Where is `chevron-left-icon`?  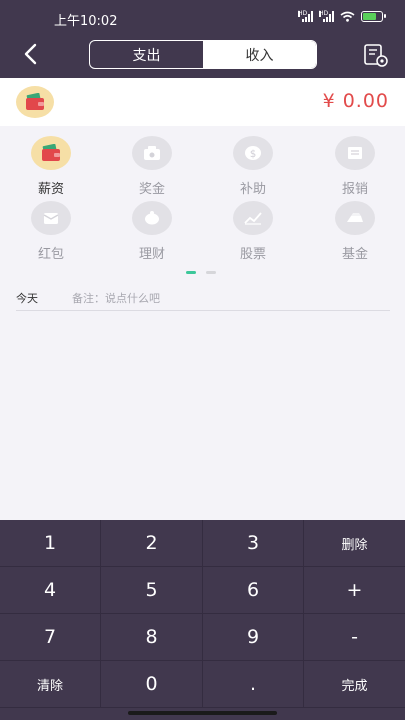
chevron-left-icon is located at coordinates (30, 54).